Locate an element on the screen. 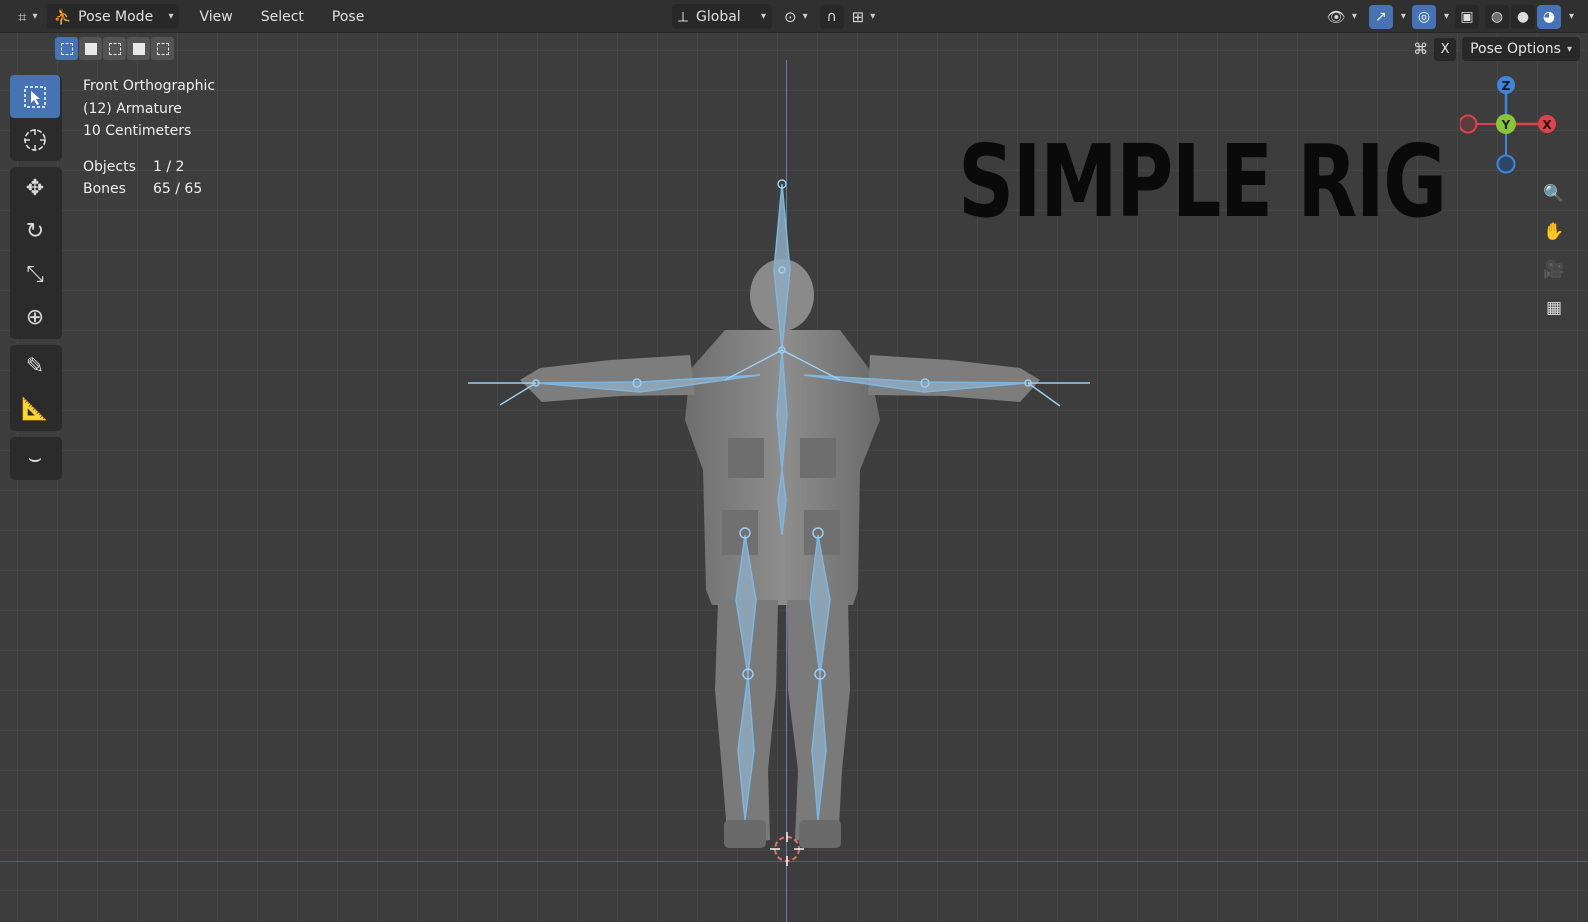 This screenshot has width=1588, height=922. gizmo-toggle: ↗ is located at coordinates (1380, 16).